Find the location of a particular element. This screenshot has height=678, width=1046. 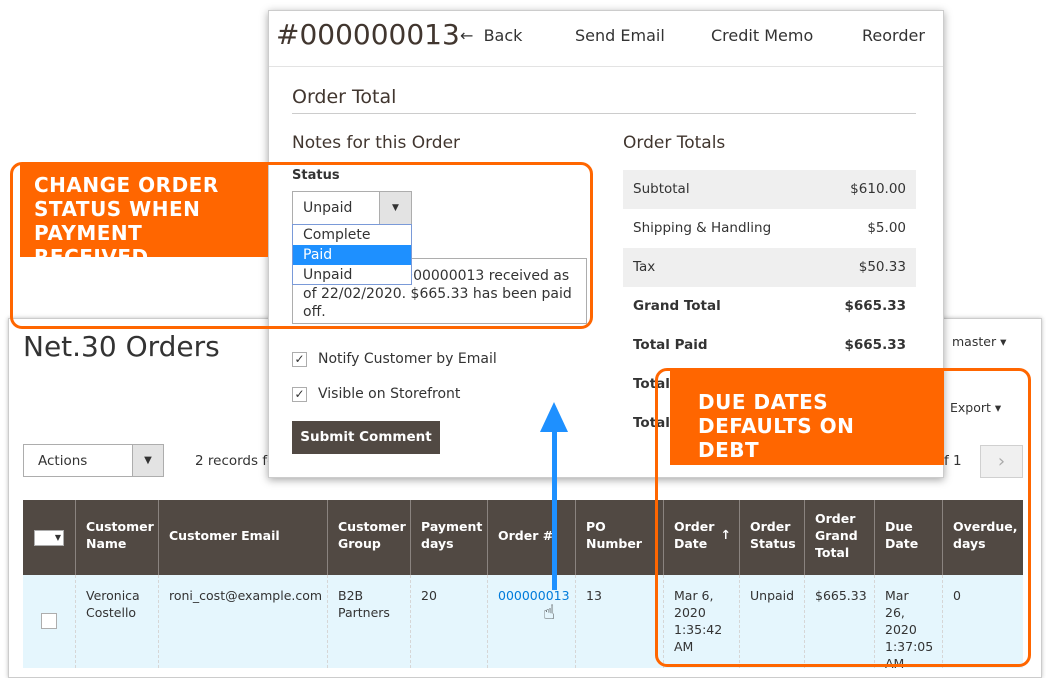

row-checkbox is located at coordinates (49, 621).